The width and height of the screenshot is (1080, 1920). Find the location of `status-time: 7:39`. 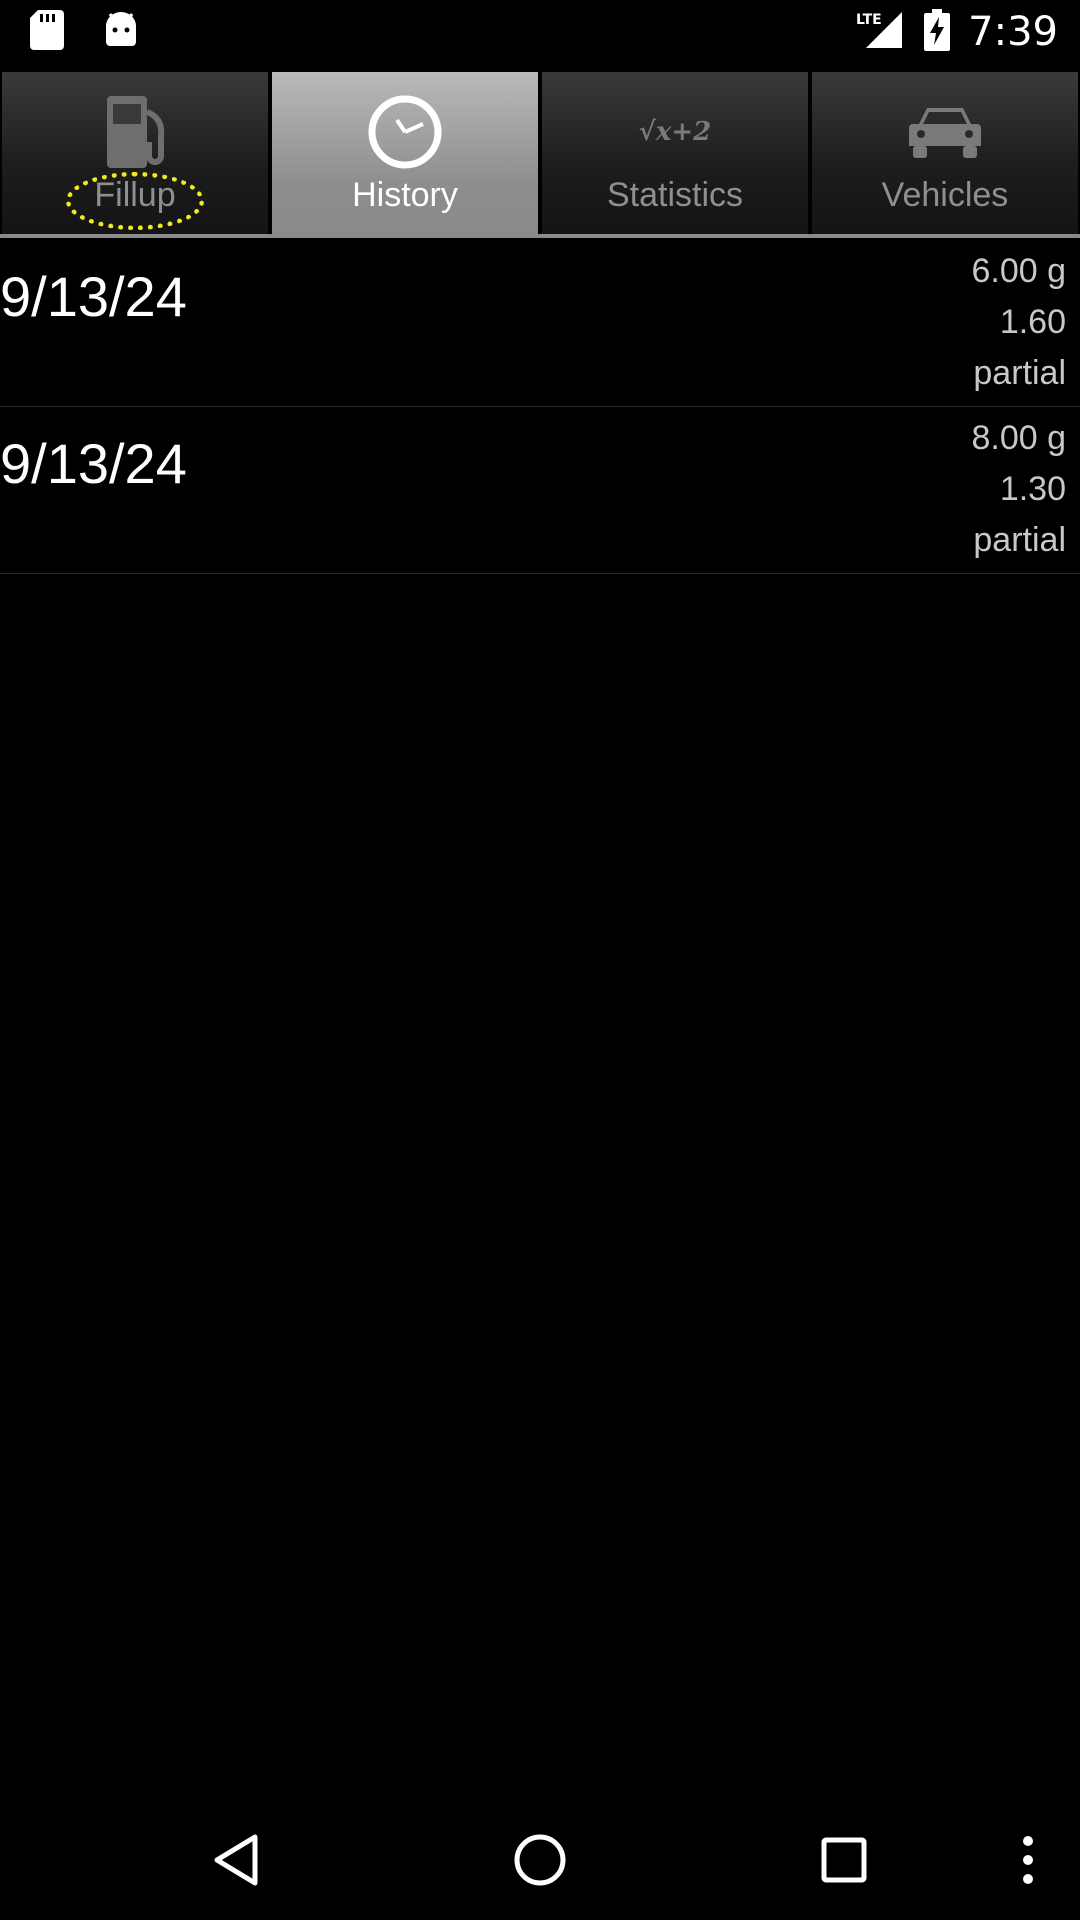

status-time: 7:39 is located at coordinates (1013, 32).